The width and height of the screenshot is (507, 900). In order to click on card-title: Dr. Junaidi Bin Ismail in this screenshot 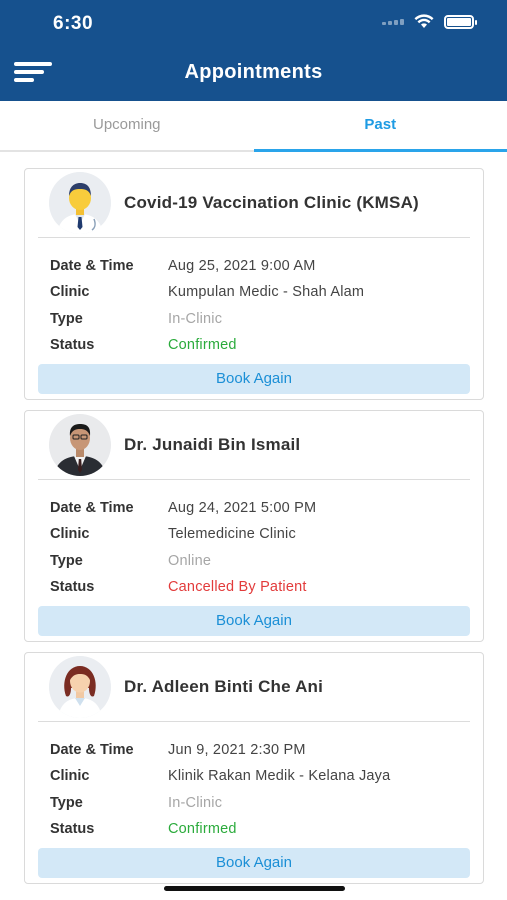, I will do `click(212, 444)`.